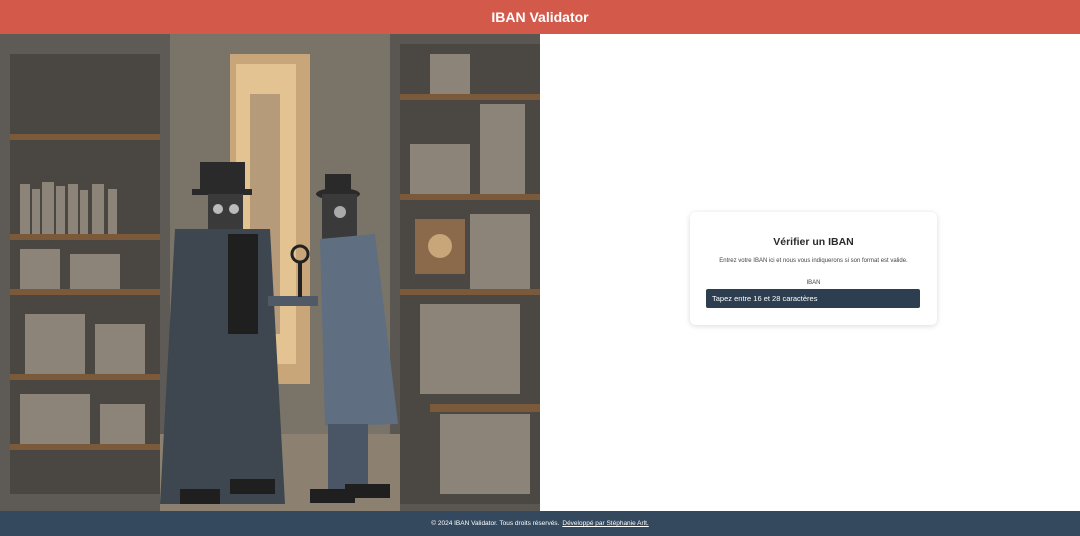 This screenshot has height=536, width=1080. I want to click on app-header: IBAN Validator, so click(540, 17).